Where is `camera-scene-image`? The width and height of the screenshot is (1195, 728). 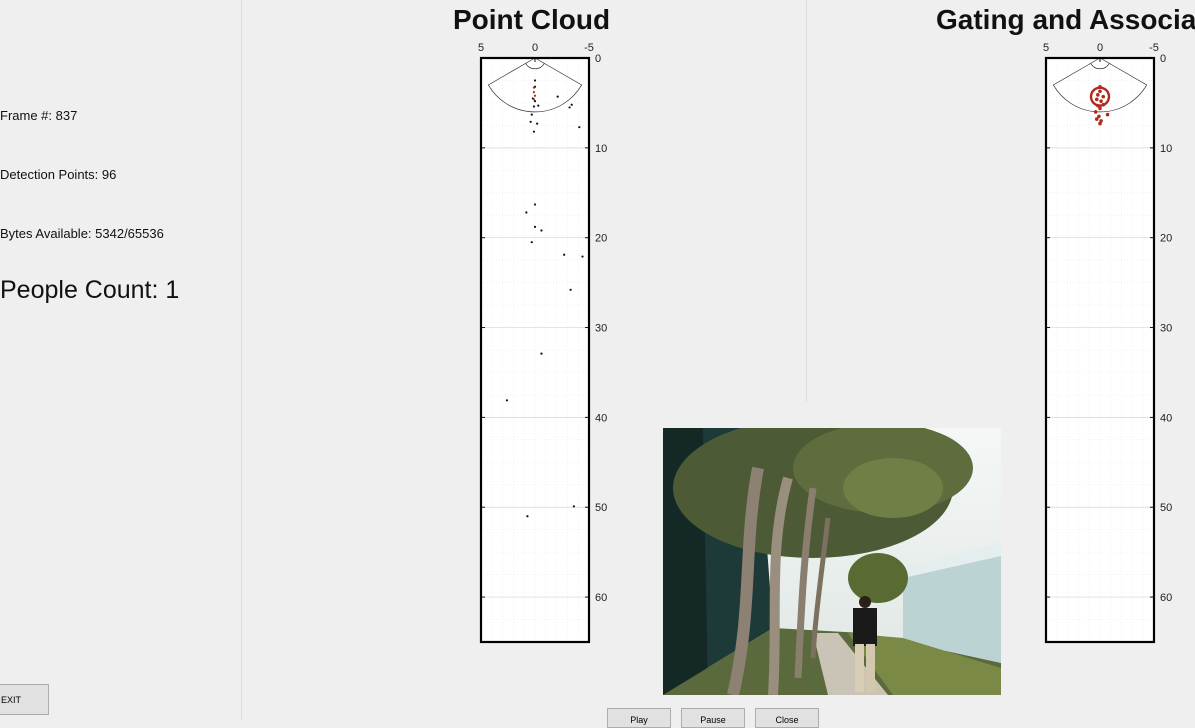
camera-scene-image is located at coordinates (832, 561).